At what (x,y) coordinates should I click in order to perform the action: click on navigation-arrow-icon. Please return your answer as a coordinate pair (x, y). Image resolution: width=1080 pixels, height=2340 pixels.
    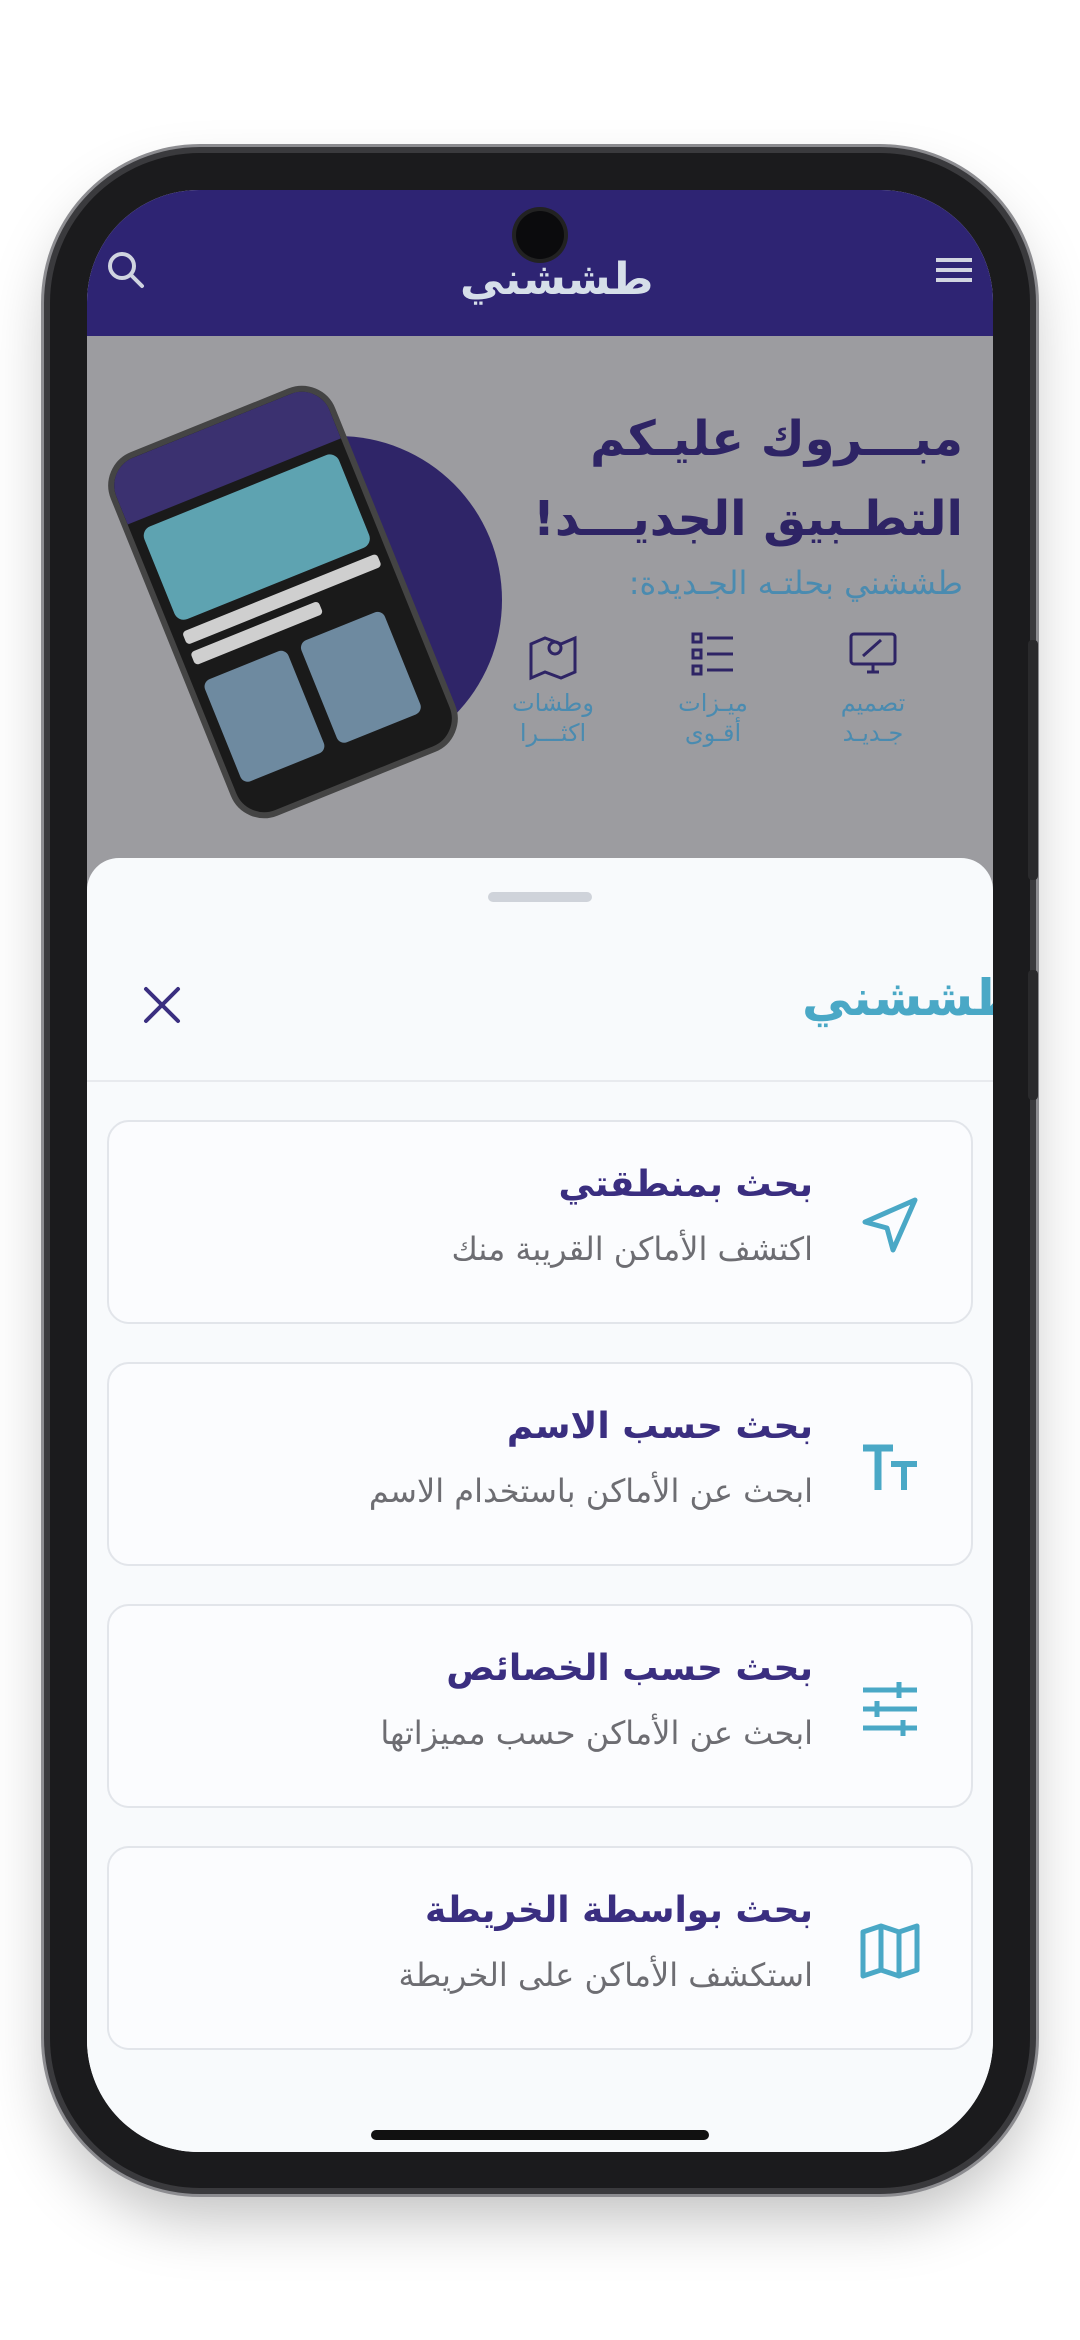
    Looking at the image, I should click on (890, 1225).